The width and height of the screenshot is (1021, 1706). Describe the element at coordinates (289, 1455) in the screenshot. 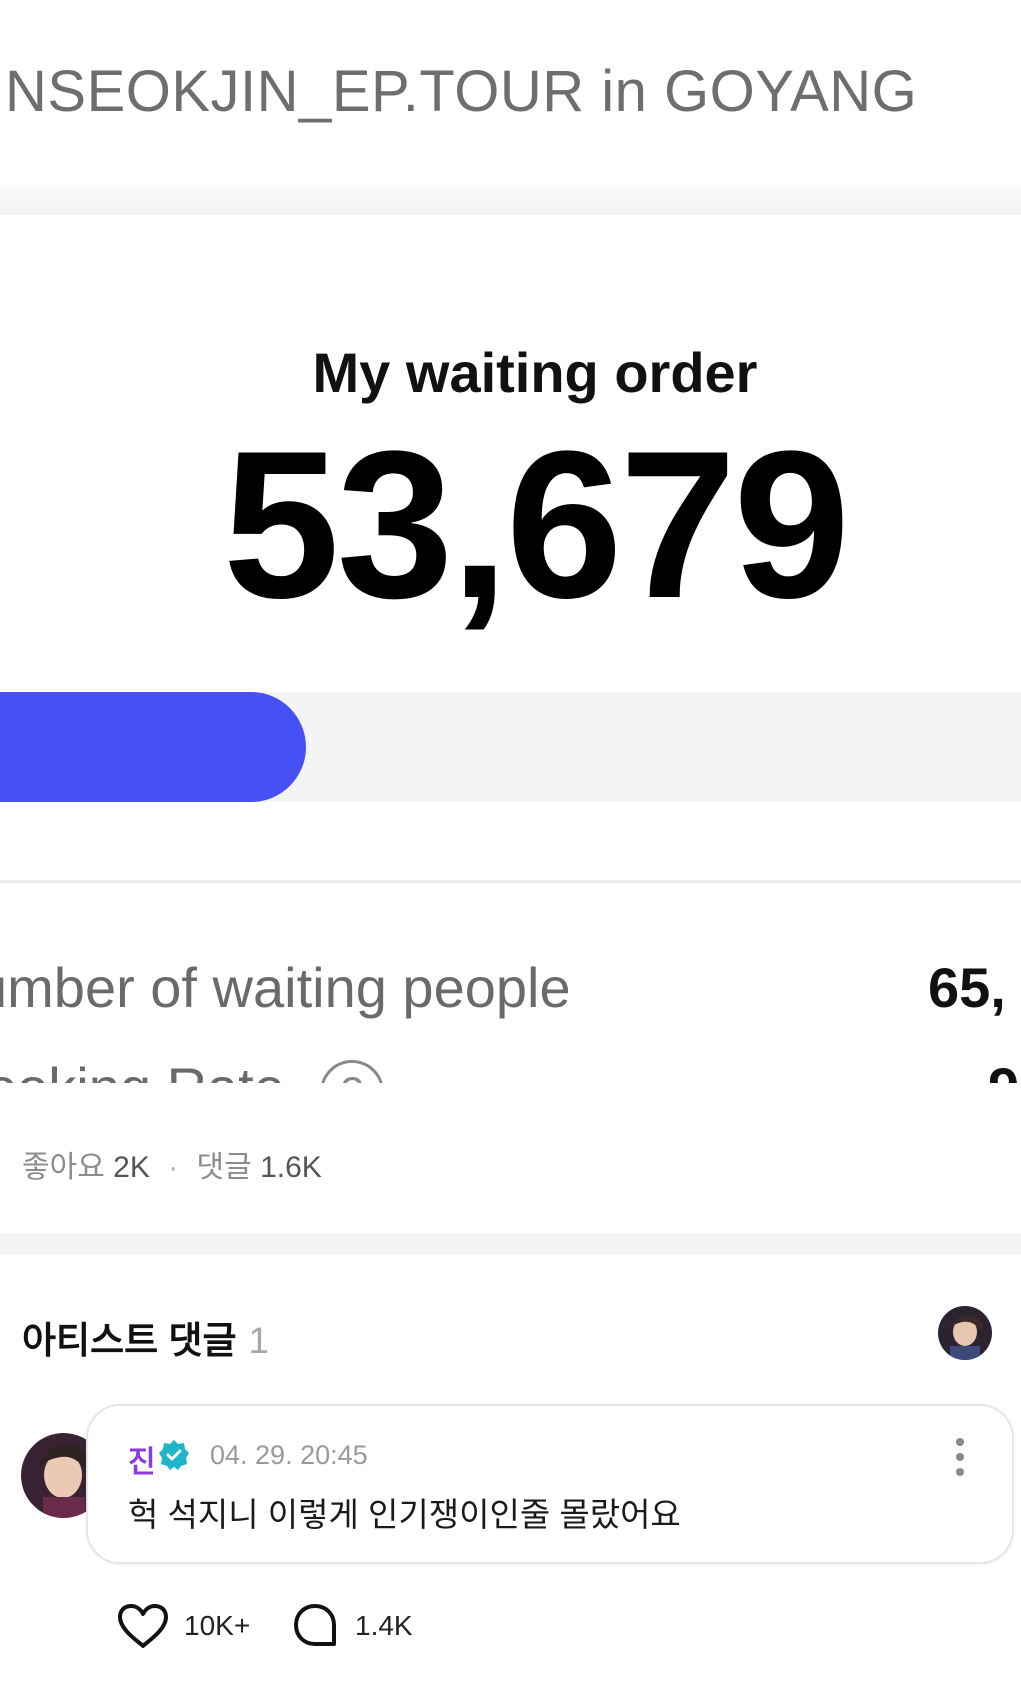

I see `comment-timestamp: 04. 29. 20:45` at that location.